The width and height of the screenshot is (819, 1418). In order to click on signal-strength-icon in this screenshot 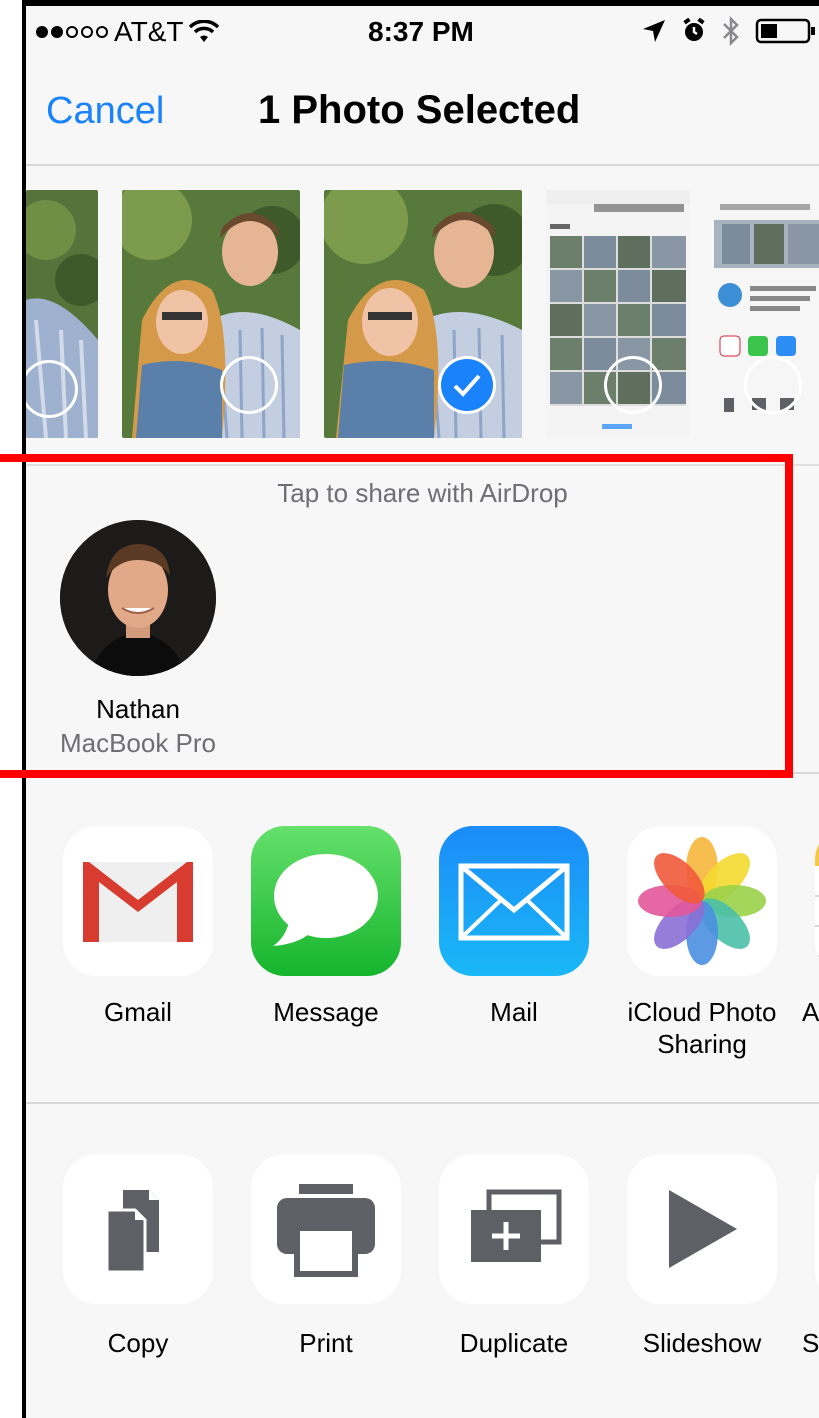, I will do `click(72, 32)`.